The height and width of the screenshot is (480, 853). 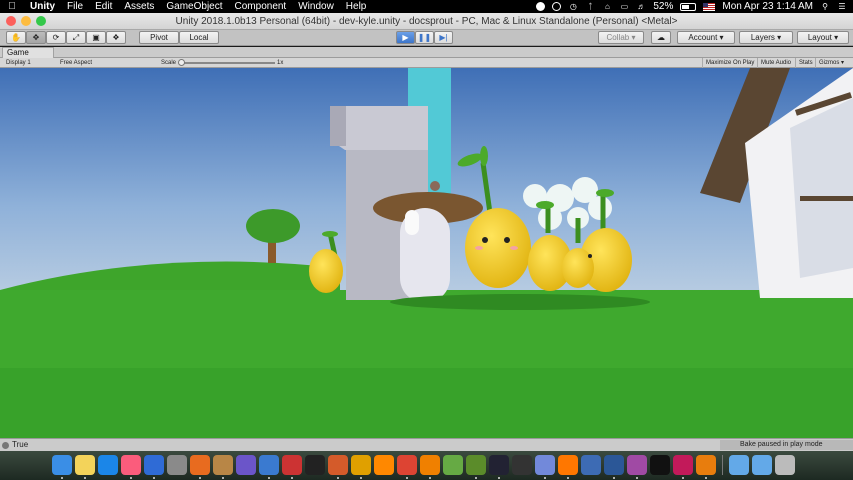 I want to click on zoom-window-icon, so click(x=41, y=21).